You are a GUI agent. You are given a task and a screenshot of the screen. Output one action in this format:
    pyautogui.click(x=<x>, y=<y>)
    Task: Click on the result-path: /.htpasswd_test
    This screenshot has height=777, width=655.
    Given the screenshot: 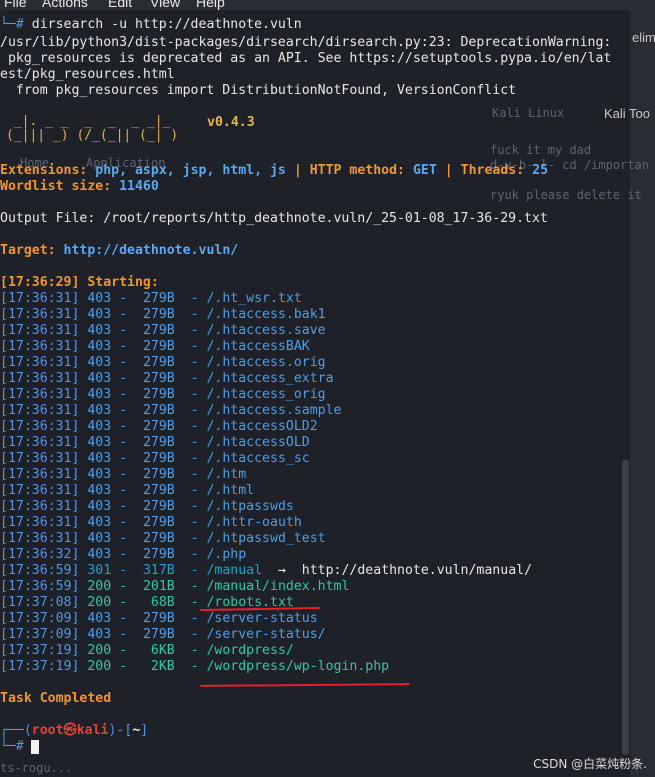 What is the action you would take?
    pyautogui.click(x=265, y=538)
    